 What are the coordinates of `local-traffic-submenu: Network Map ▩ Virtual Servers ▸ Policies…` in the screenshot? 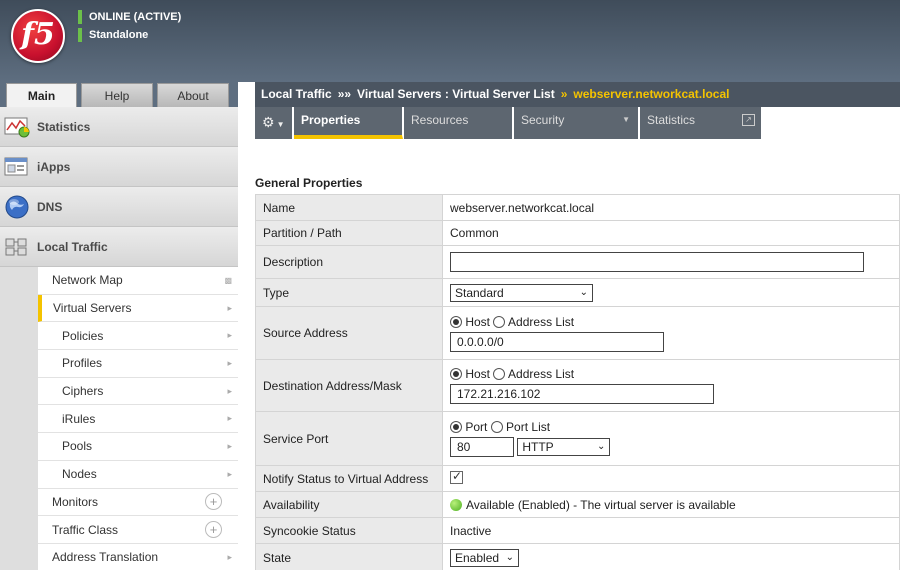 It's located at (138, 418).